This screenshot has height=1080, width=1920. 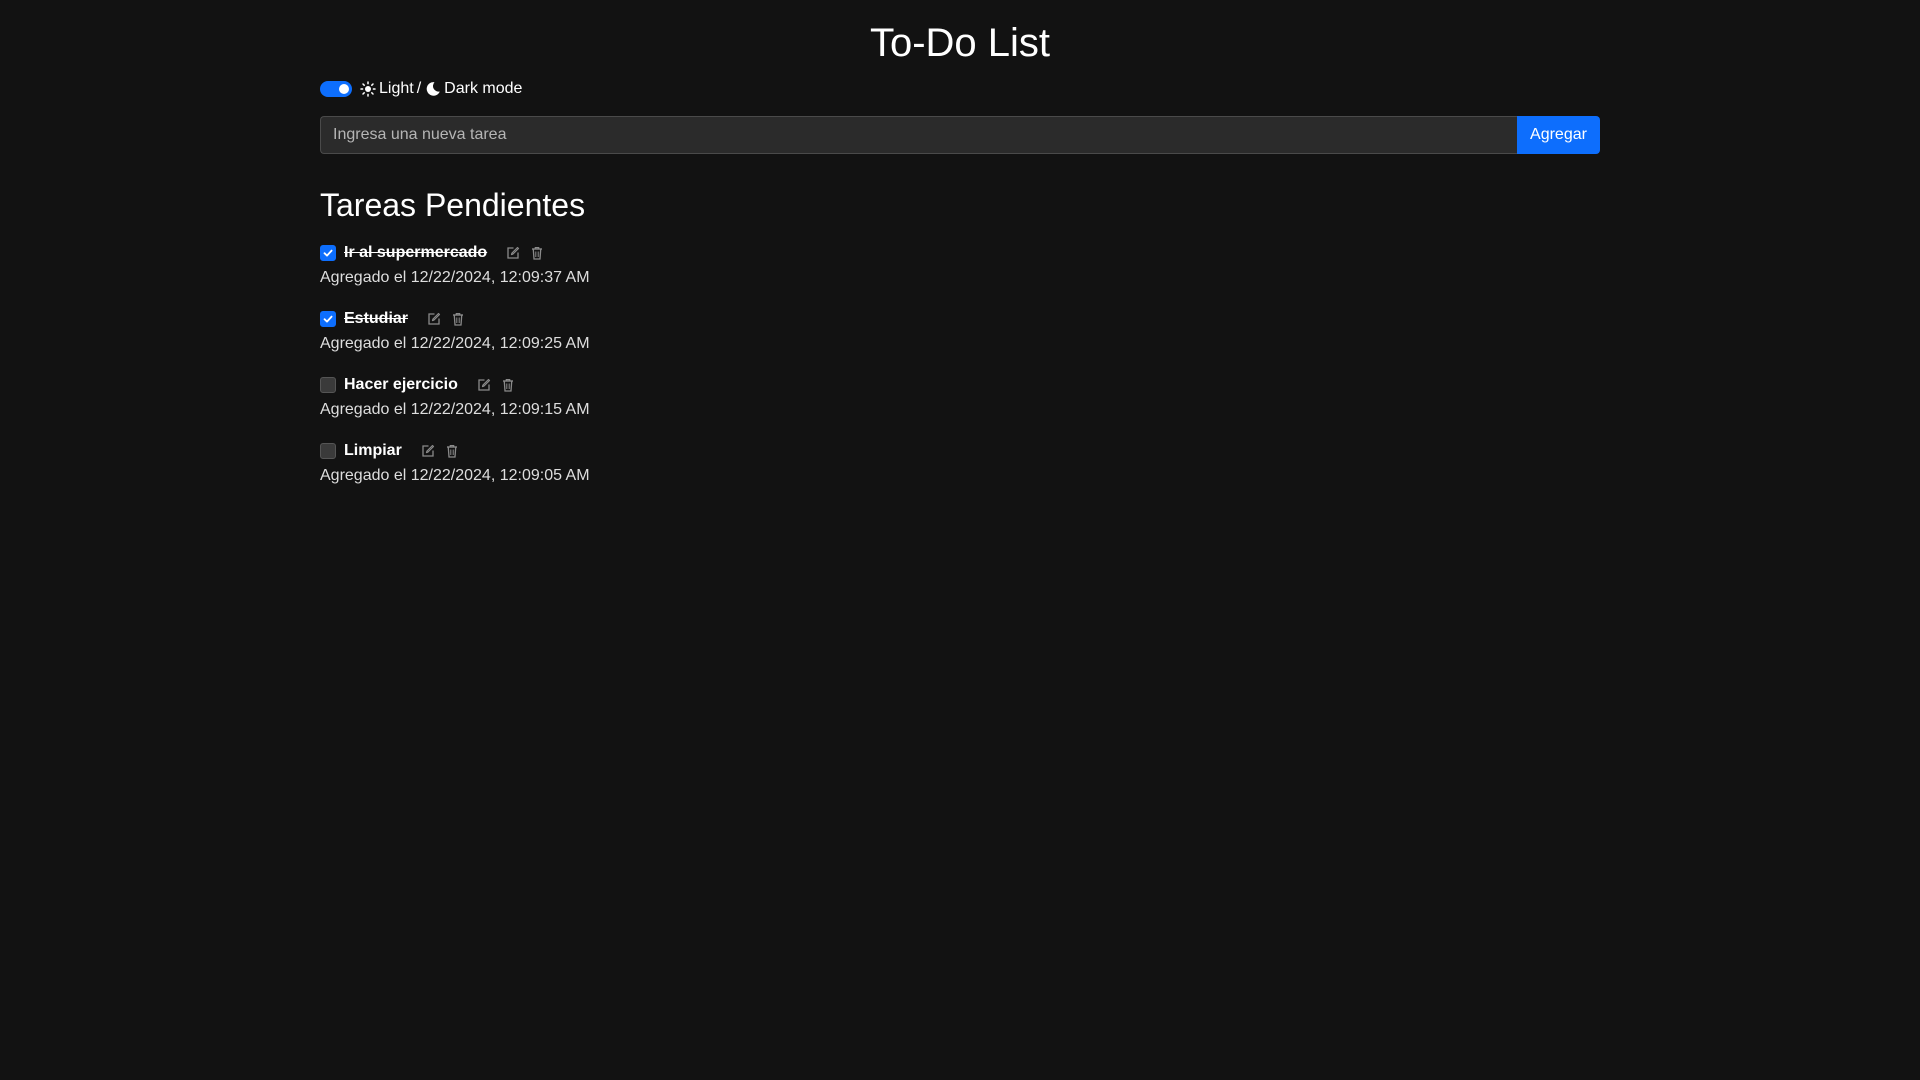 What do you see at coordinates (483, 88) in the screenshot?
I see `theme-dark-label: Dark mode` at bounding box center [483, 88].